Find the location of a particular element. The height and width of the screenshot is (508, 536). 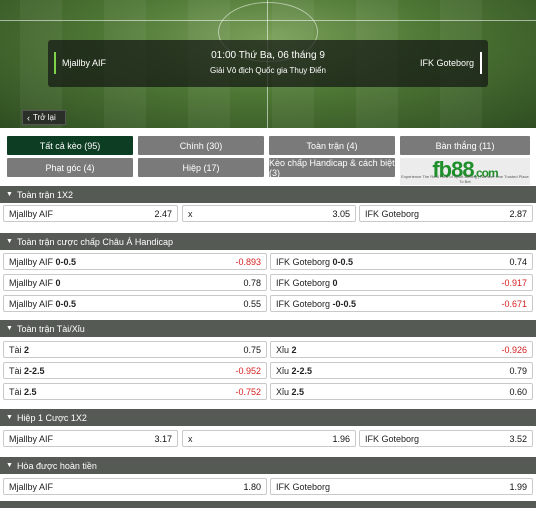

odd-label: Mjallby AIF 0 is located at coordinates (35, 282).